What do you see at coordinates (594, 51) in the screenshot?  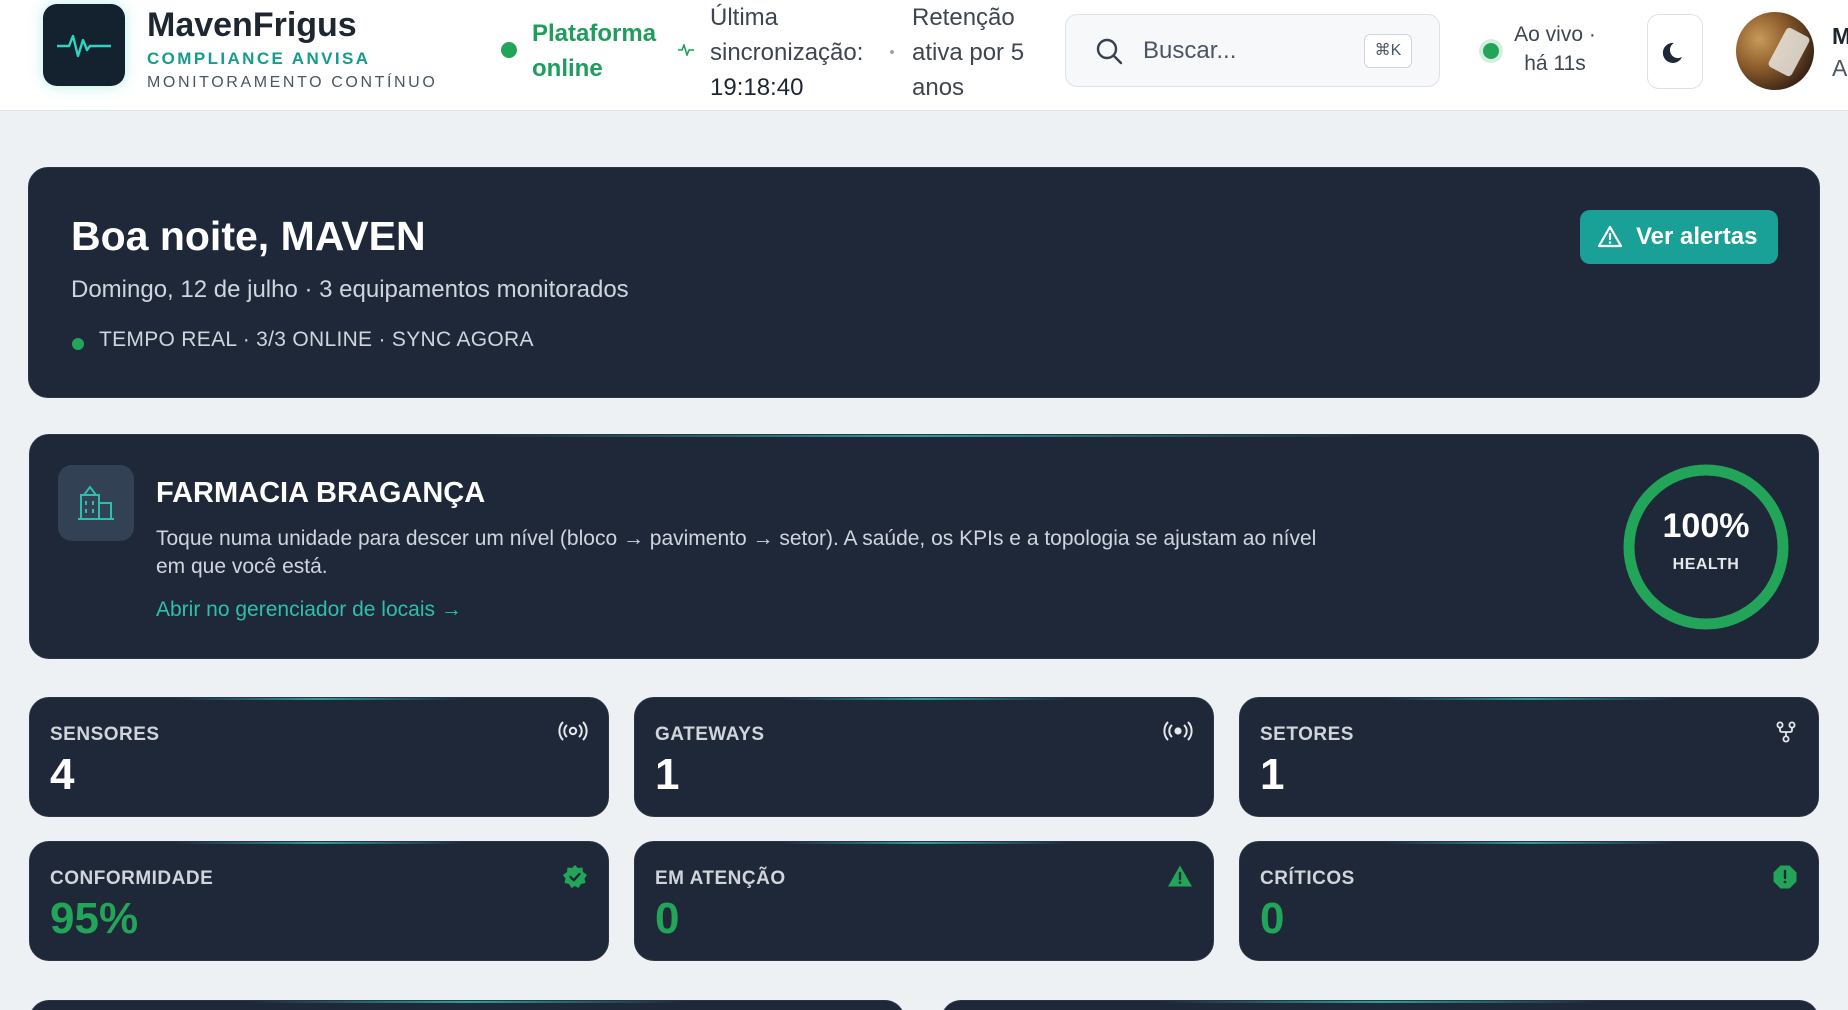 I see `platform-status: Plataforma online` at bounding box center [594, 51].